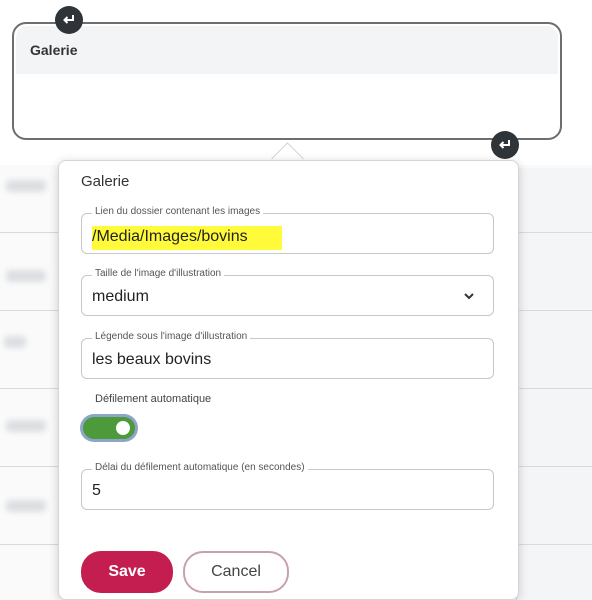 The height and width of the screenshot is (600, 592). What do you see at coordinates (123, 428) in the screenshot?
I see `toggle-knob` at bounding box center [123, 428].